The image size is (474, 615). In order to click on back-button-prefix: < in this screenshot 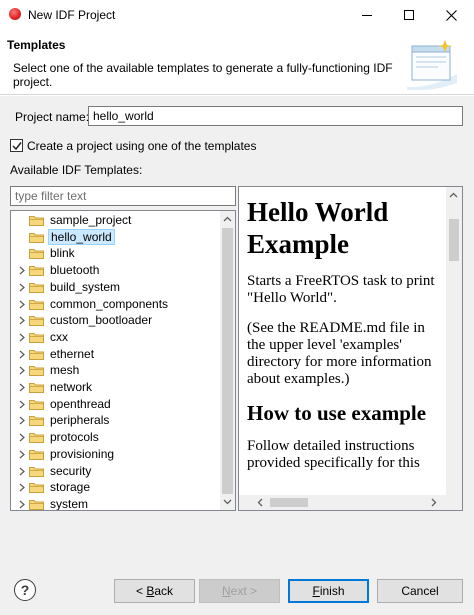, I will do `click(141, 591)`.